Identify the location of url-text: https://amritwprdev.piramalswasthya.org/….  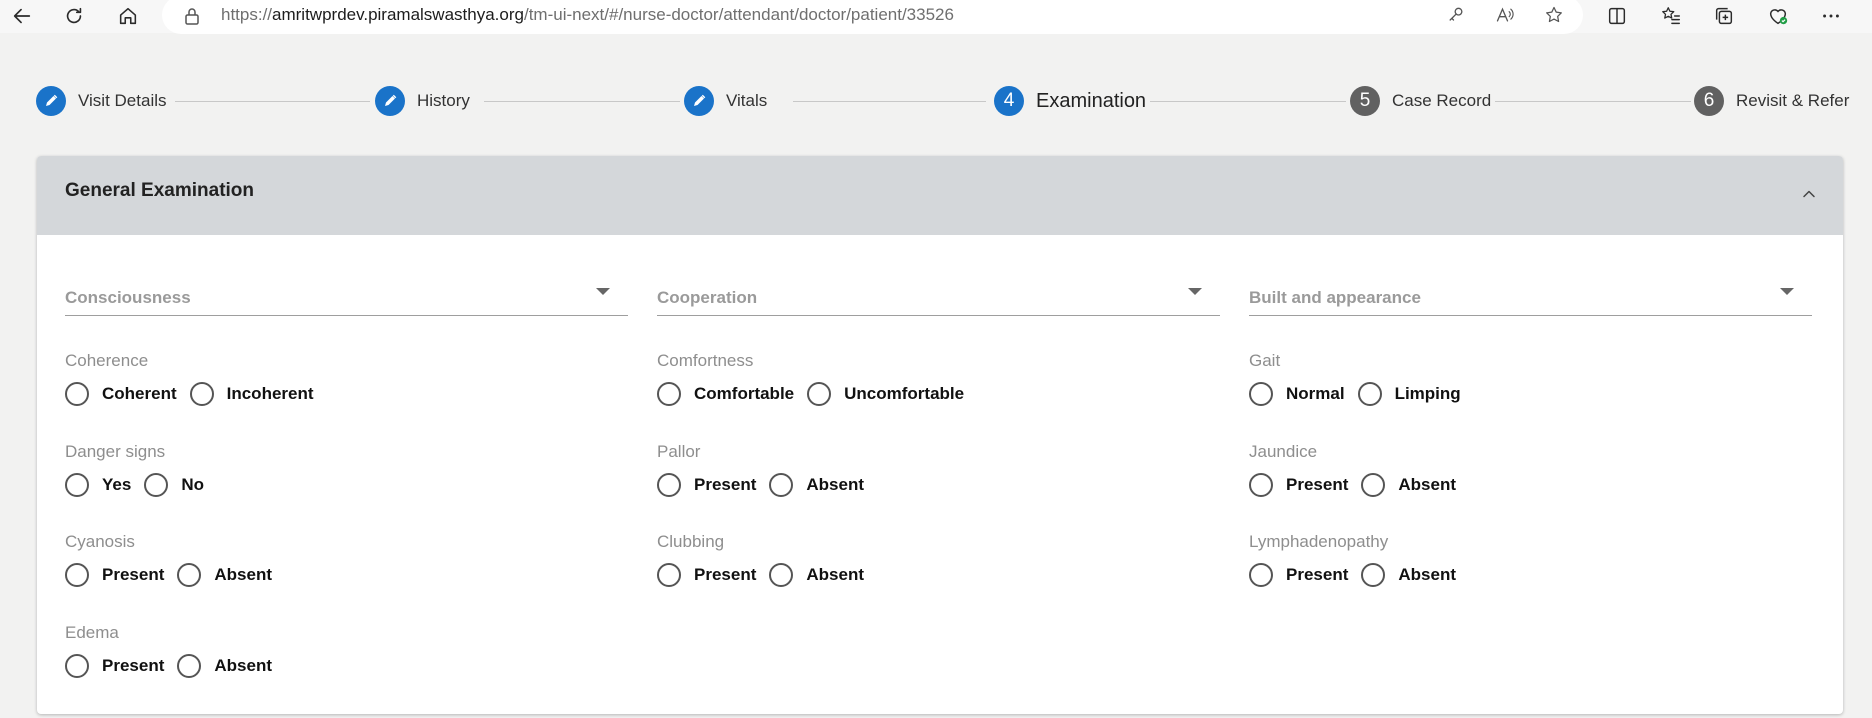
(587, 15).